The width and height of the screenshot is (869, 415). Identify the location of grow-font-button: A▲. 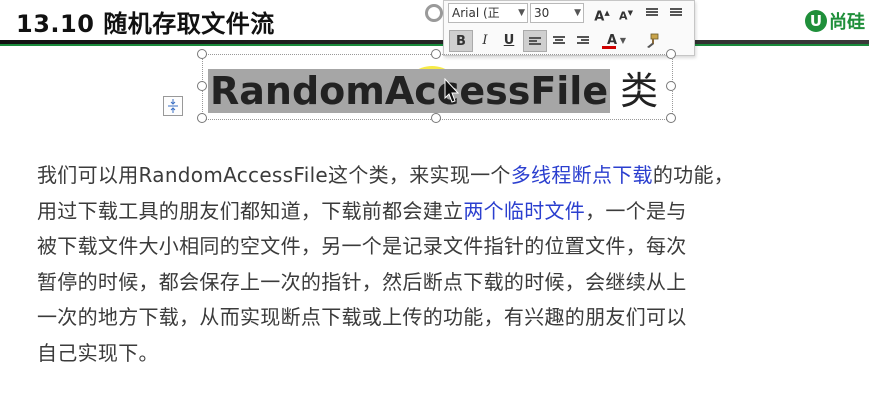
(602, 13).